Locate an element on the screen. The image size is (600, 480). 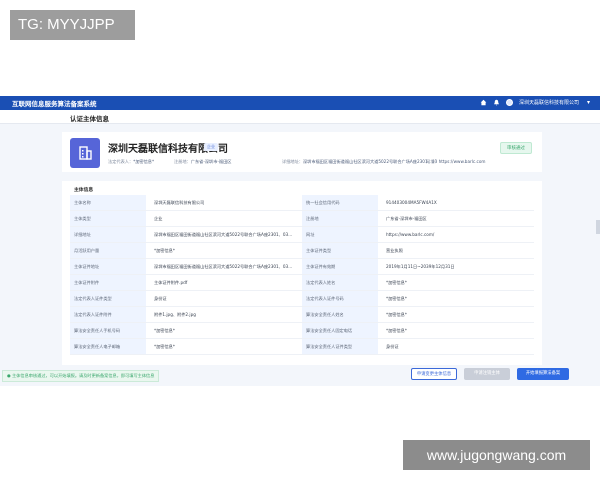
avatar is located at coordinates (509, 102).